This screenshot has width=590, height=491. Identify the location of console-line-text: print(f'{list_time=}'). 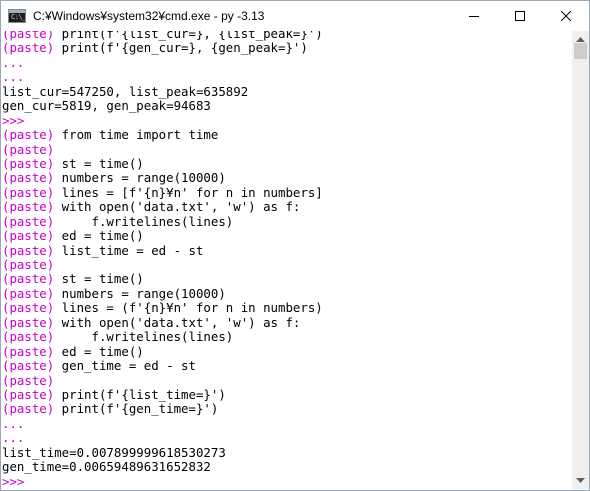
(140, 394).